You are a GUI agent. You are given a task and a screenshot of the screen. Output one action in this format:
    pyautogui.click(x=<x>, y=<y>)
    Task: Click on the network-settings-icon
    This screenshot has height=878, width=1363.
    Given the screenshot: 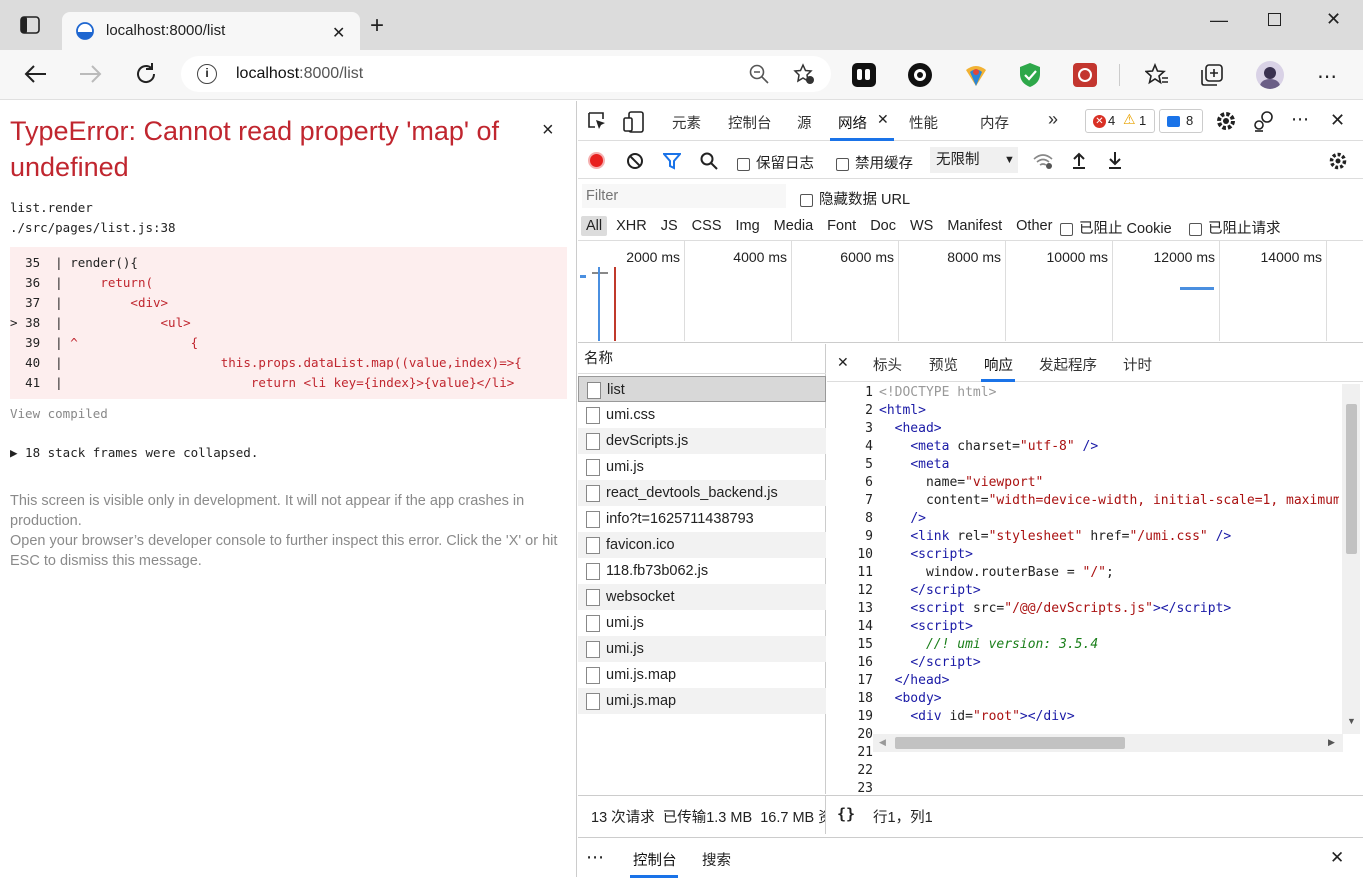 What is the action you would take?
    pyautogui.click(x=1338, y=161)
    